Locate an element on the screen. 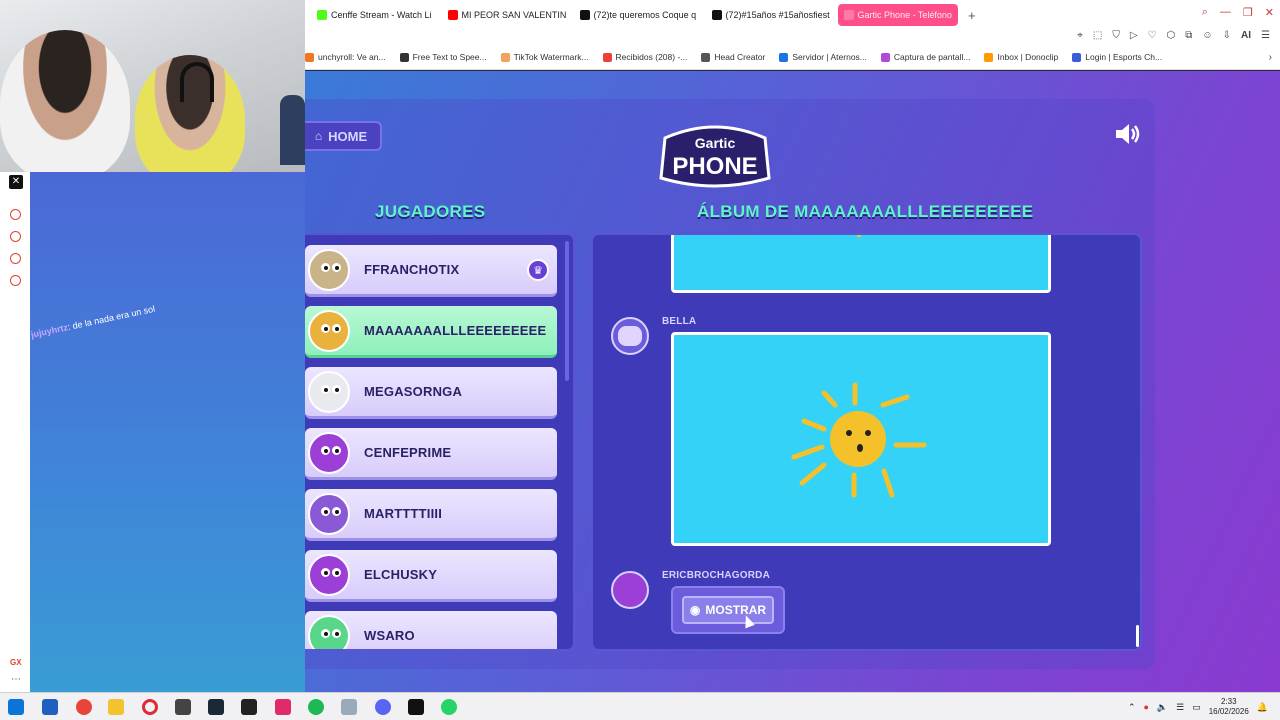  reveal-button: ◉ MOSTRAR is located at coordinates (728, 610).